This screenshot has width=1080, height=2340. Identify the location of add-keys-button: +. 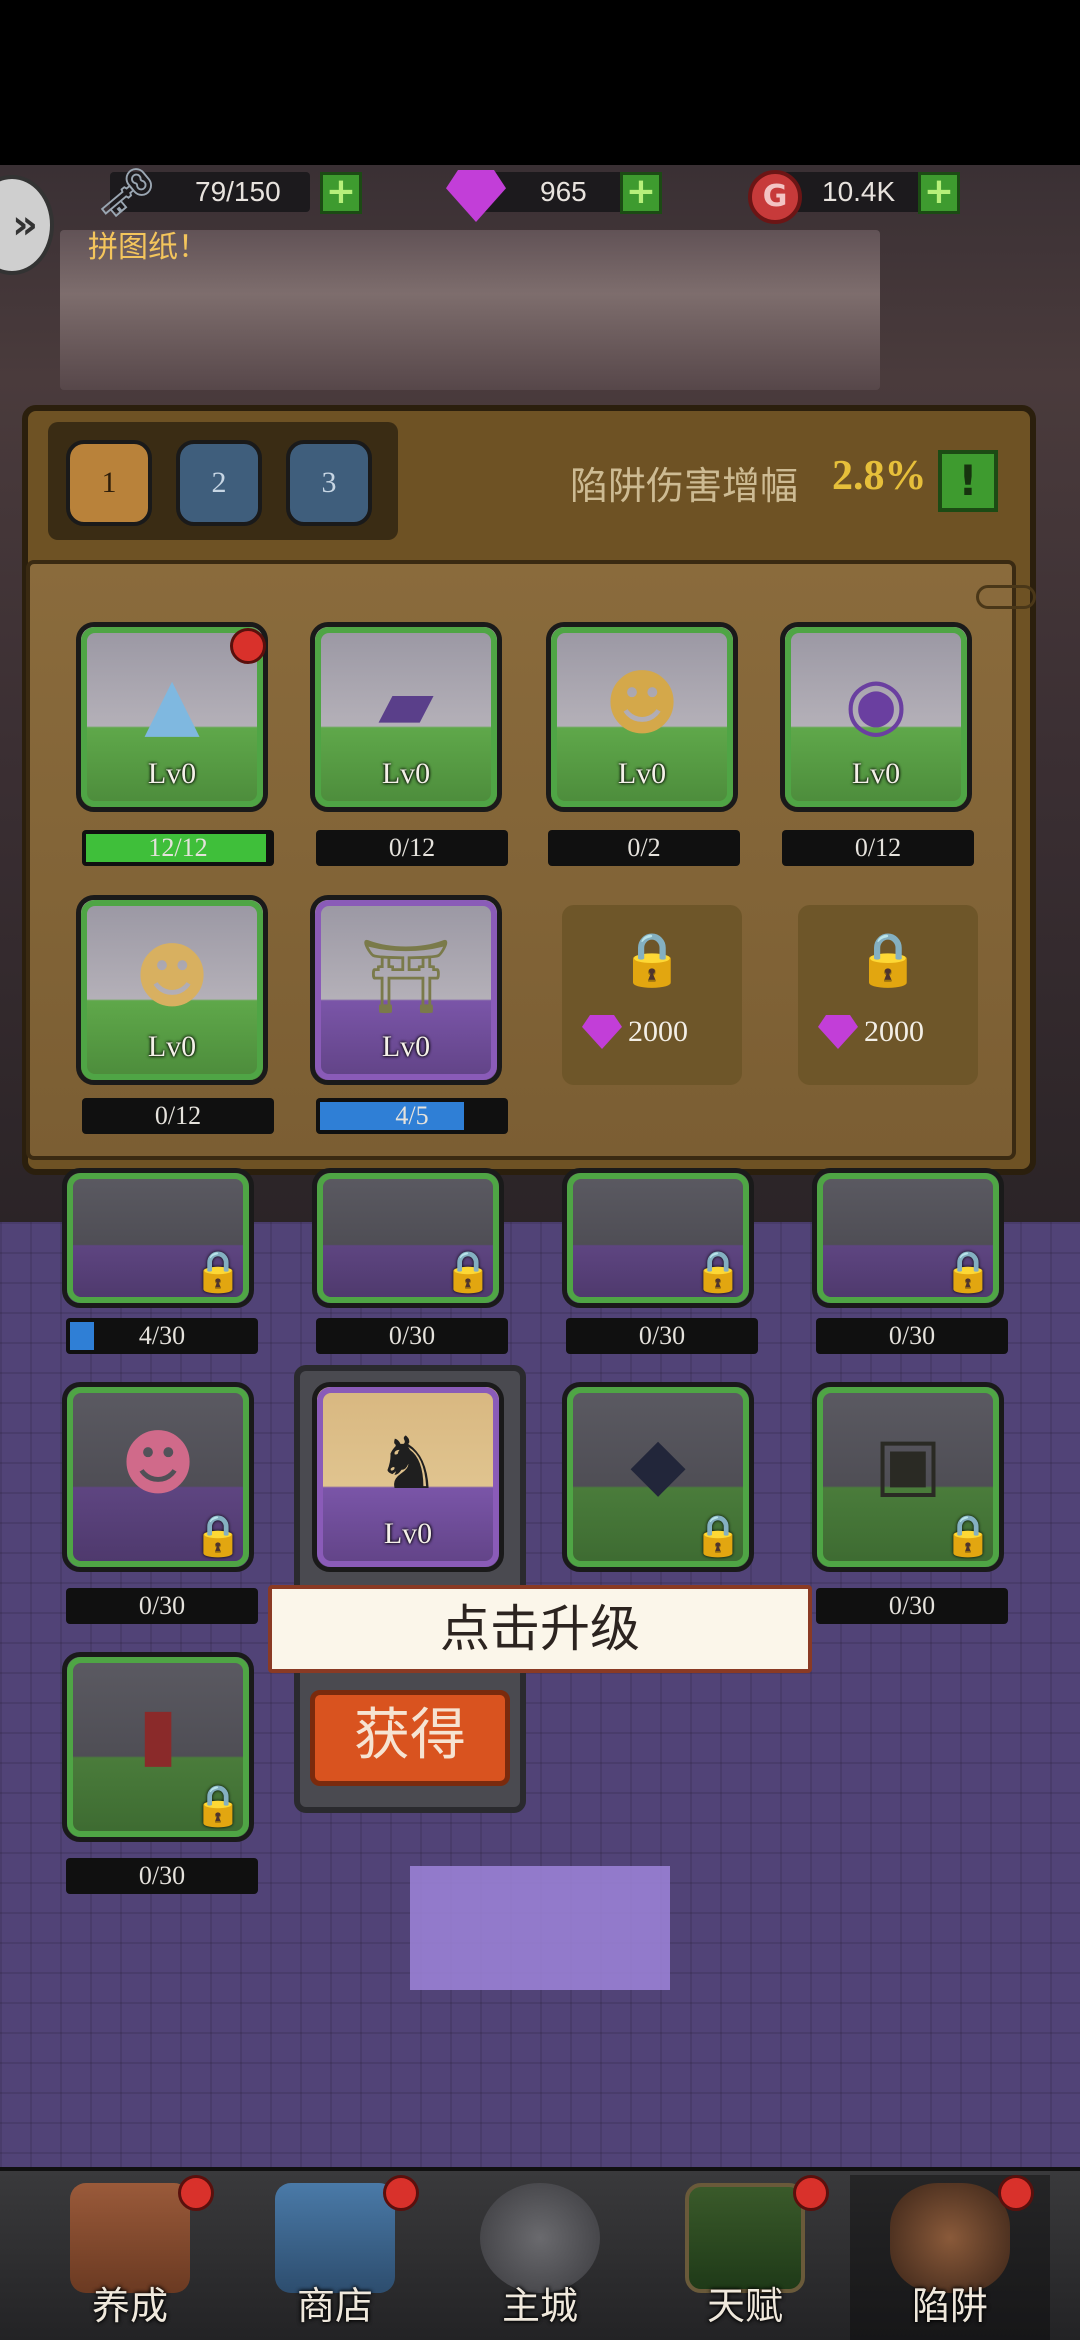
(341, 193).